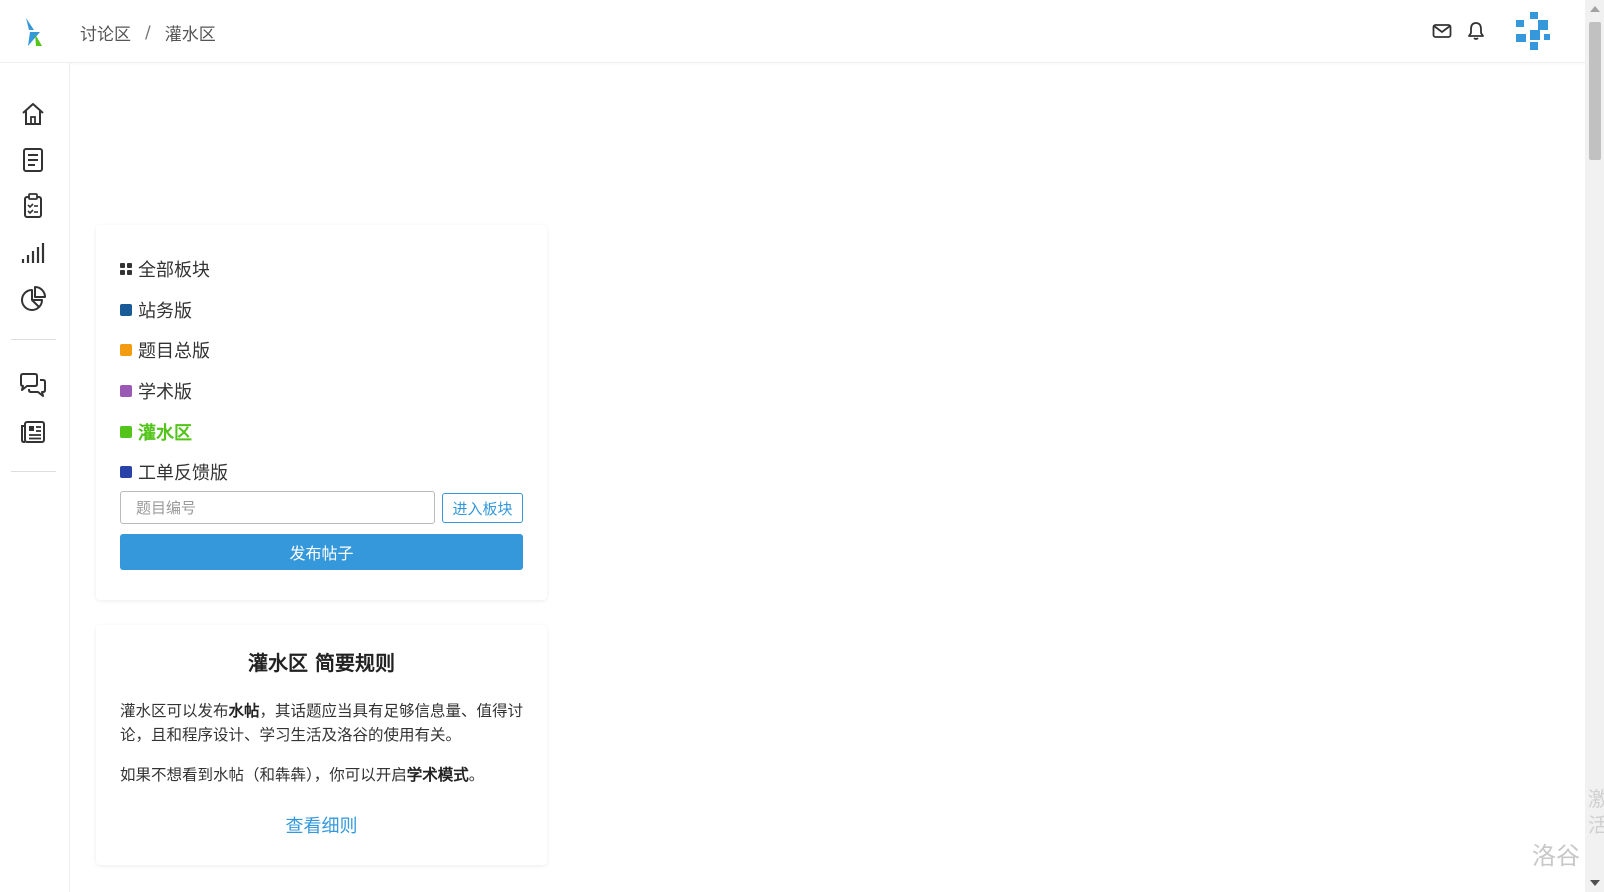 The image size is (1604, 892). Describe the element at coordinates (1595, 9) in the screenshot. I see `scroll-up-arrow-icon` at that location.